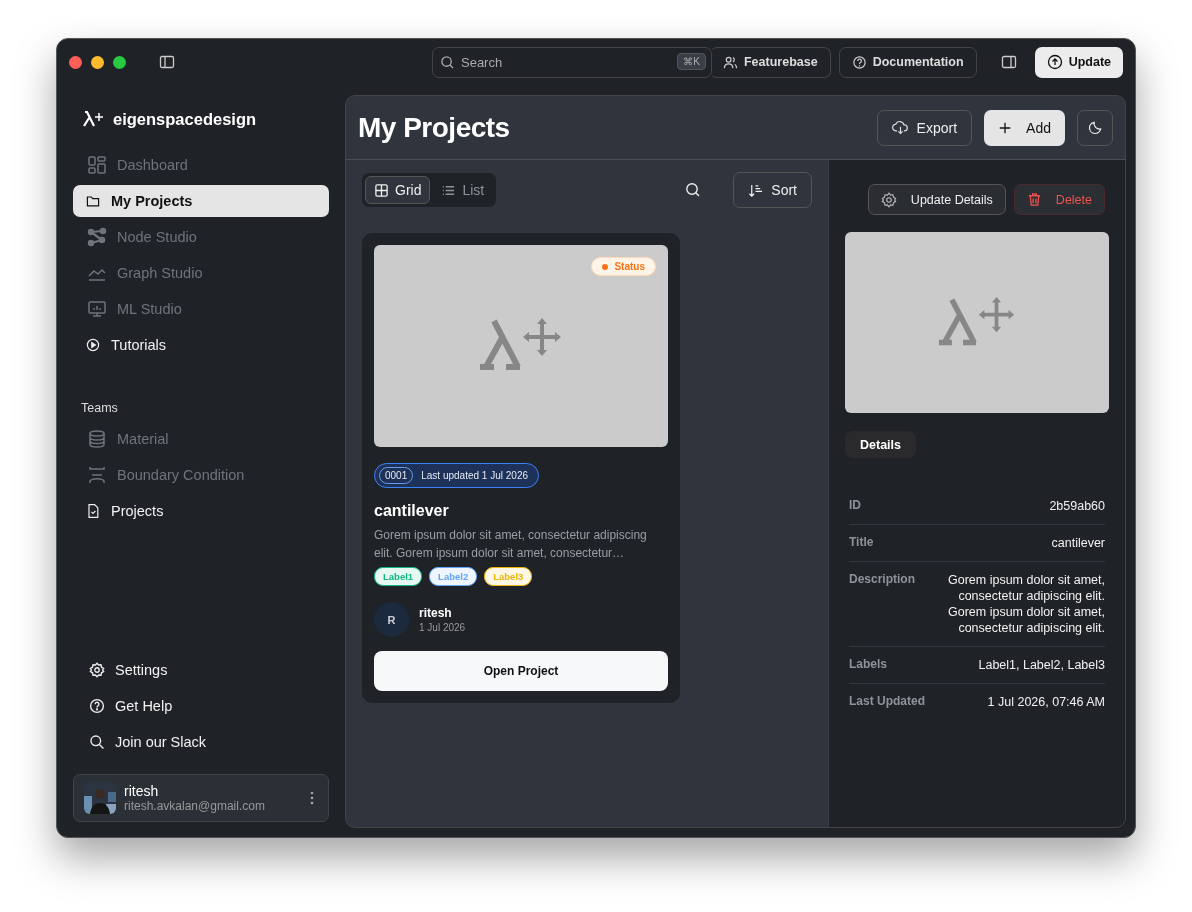 This screenshot has width=1192, height=912. I want to click on maximize-window-button, so click(119, 62).